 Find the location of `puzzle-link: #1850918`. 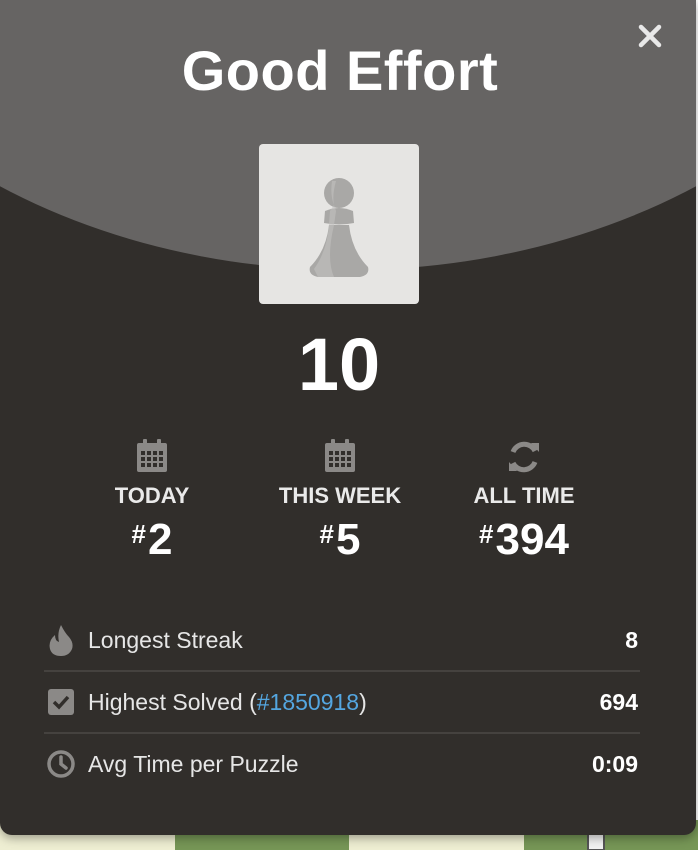

puzzle-link: #1850918 is located at coordinates (308, 702).